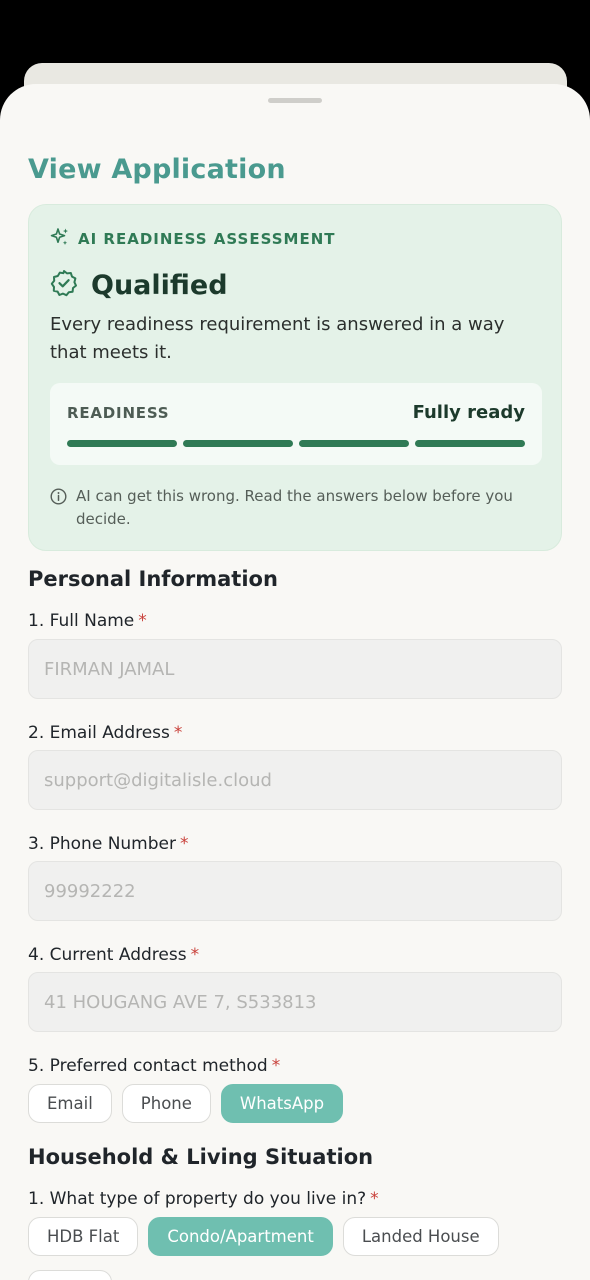  I want to click on full-name-field: FIRMAN JAMAL, so click(295, 669).